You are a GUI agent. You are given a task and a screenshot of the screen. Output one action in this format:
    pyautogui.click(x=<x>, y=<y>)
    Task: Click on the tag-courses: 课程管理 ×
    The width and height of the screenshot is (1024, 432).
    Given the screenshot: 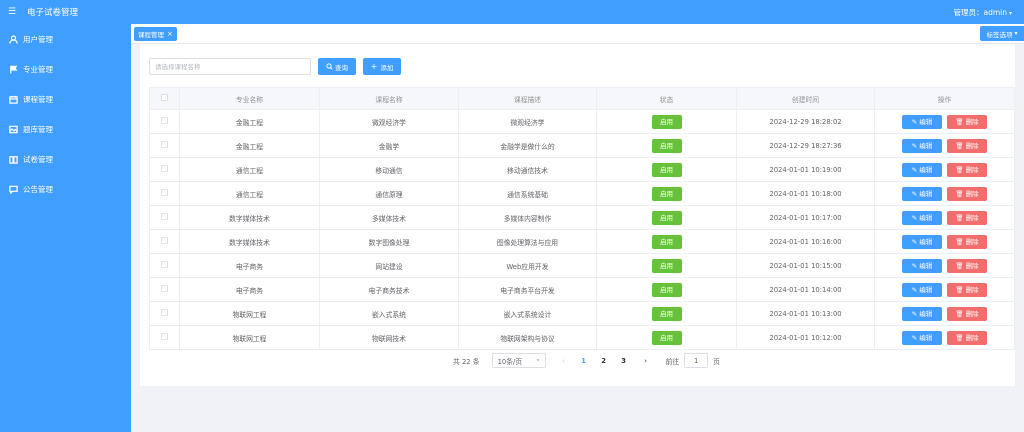 What is the action you would take?
    pyautogui.click(x=155, y=34)
    